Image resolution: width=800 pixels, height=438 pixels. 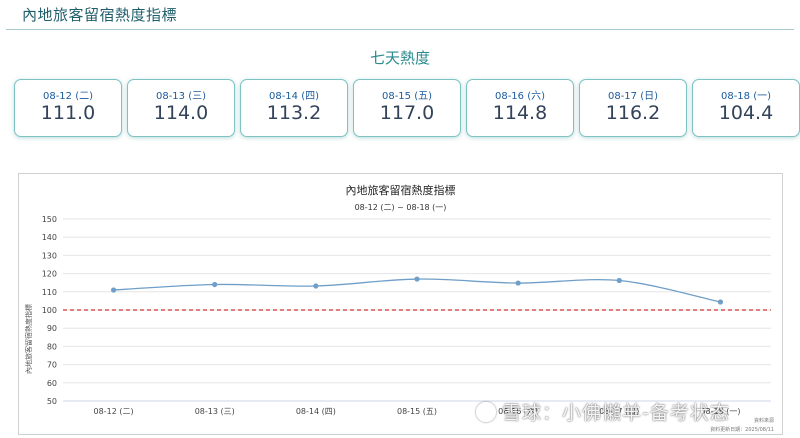 I want to click on page-header: 內地旅客留宿熱度指標, so click(x=400, y=15).